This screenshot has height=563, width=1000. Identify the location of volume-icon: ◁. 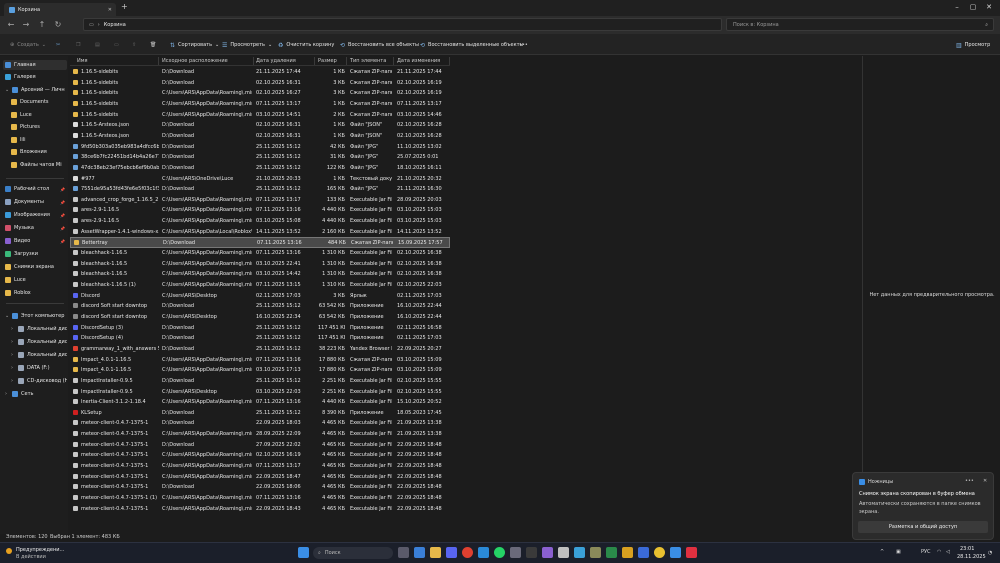
(948, 552).